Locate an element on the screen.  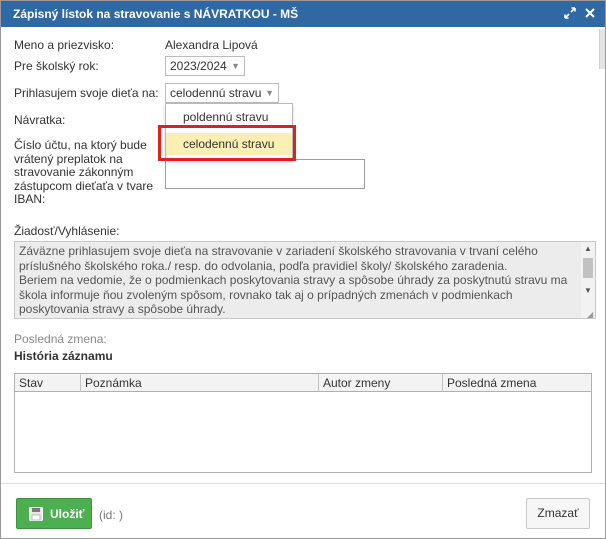
iban-input is located at coordinates (265, 174).